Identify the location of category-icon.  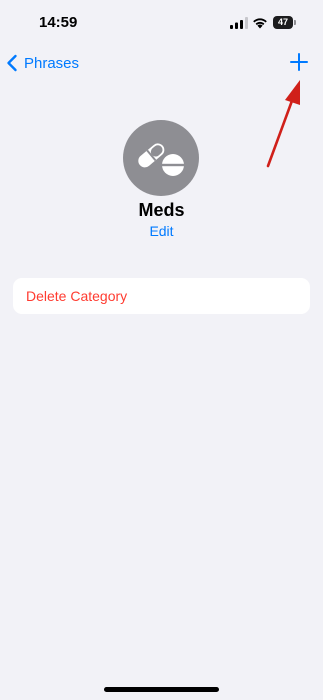
(161, 158).